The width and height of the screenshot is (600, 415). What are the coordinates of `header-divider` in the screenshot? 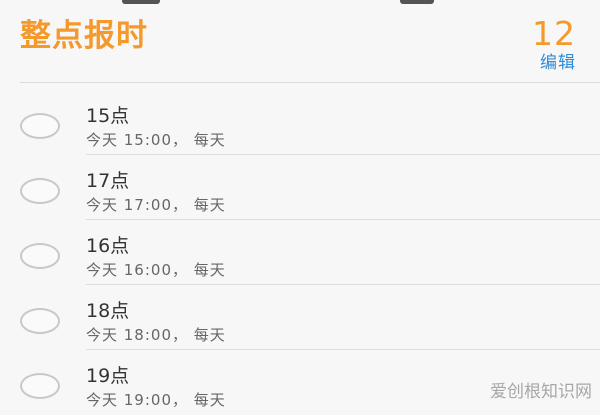 It's located at (310, 82).